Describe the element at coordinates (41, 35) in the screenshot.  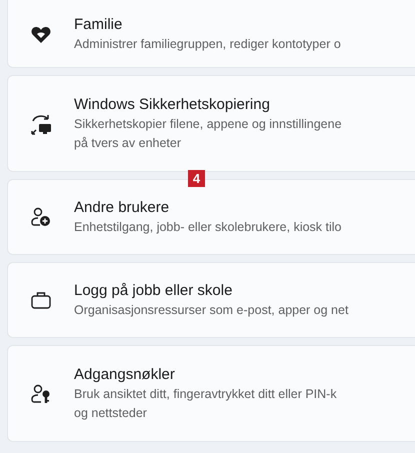
I see `heart-icon` at that location.